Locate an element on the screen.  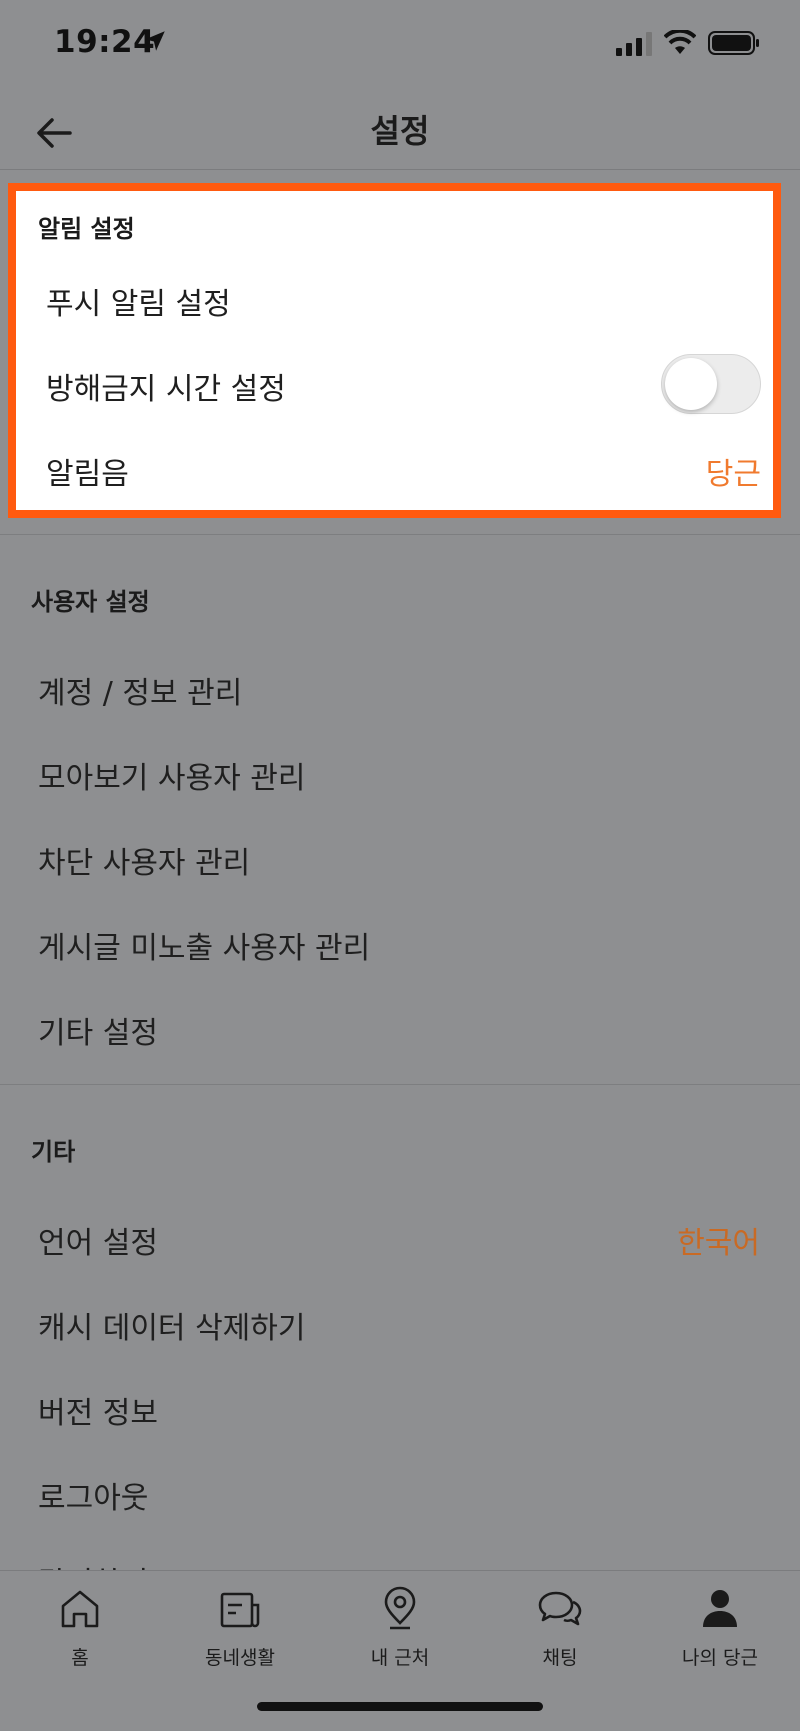
clear-cache-row: 캐시 데이터 삭제하기 is located at coordinates (400, 1321).